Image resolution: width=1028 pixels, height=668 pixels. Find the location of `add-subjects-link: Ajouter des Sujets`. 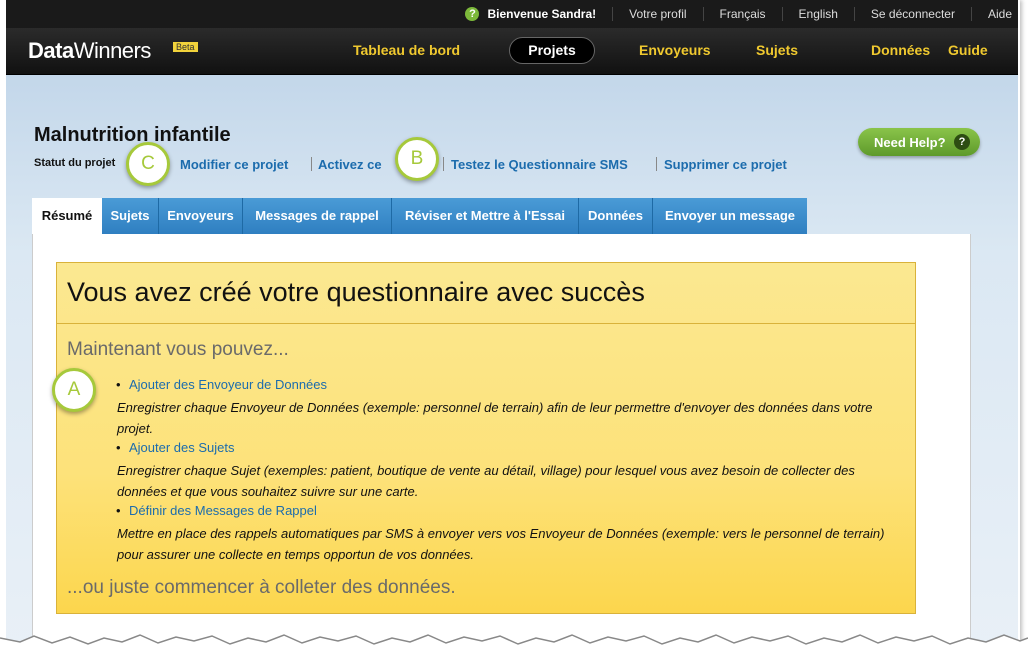

add-subjects-link: Ajouter des Sujets is located at coordinates (175, 447).